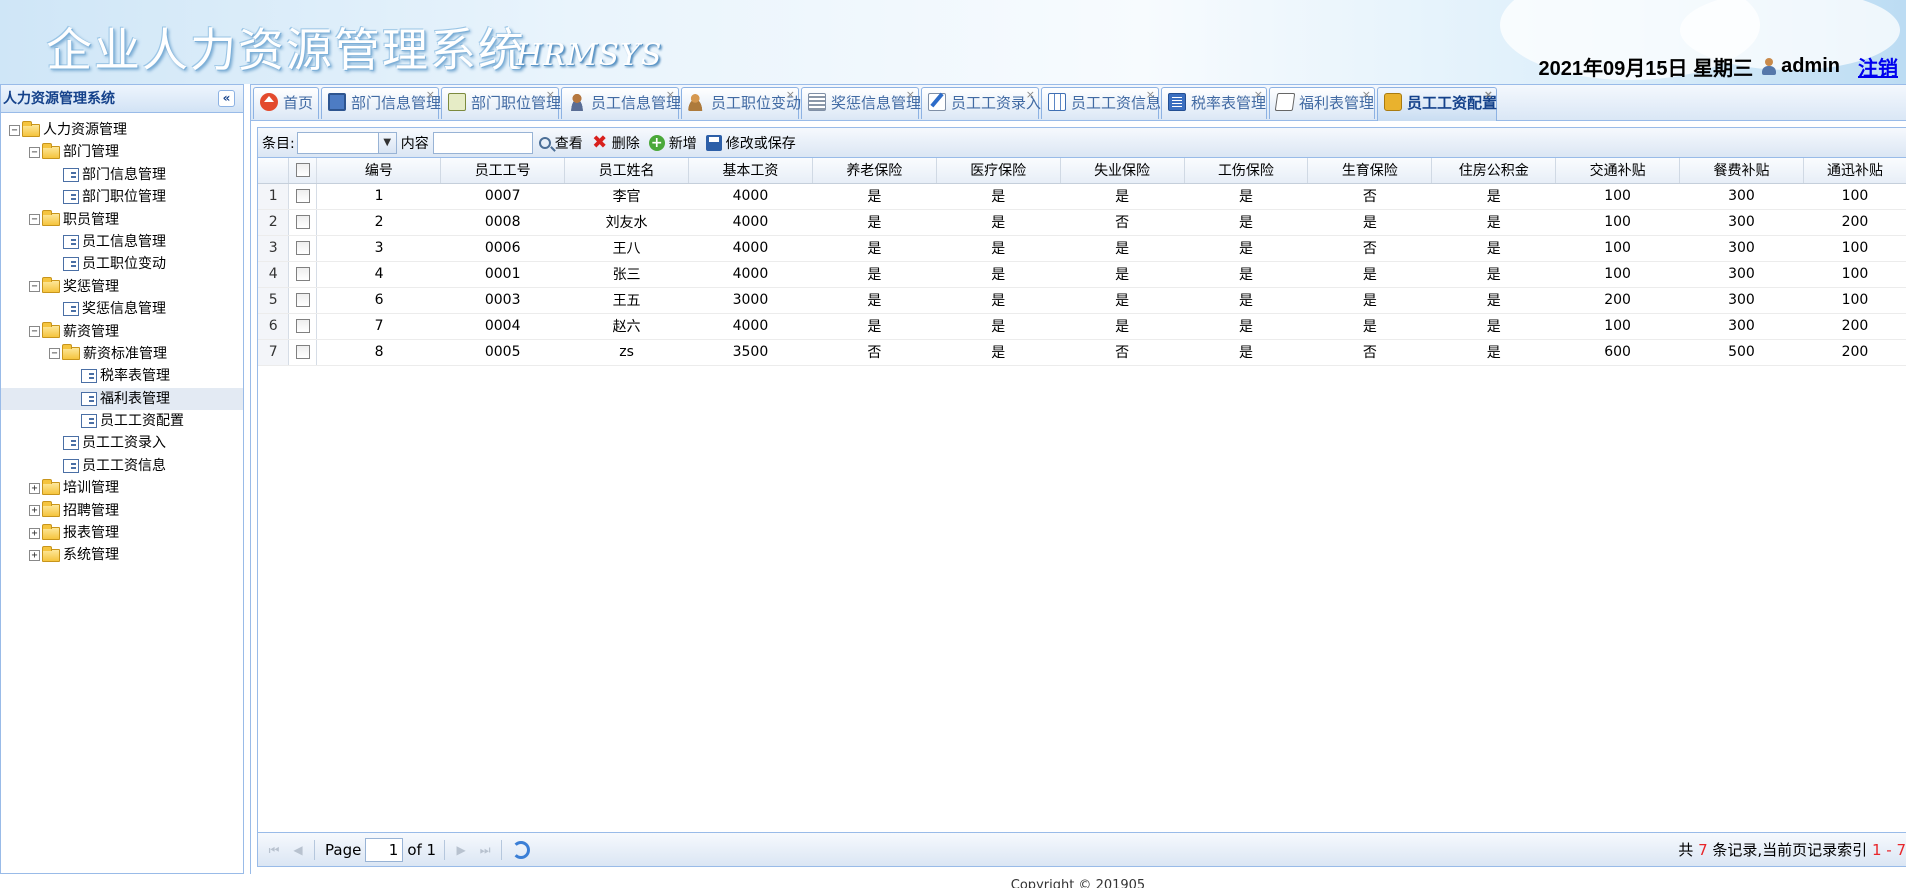 This screenshot has height=888, width=1906. What do you see at coordinates (521, 849) in the screenshot?
I see `refresh-icon` at bounding box center [521, 849].